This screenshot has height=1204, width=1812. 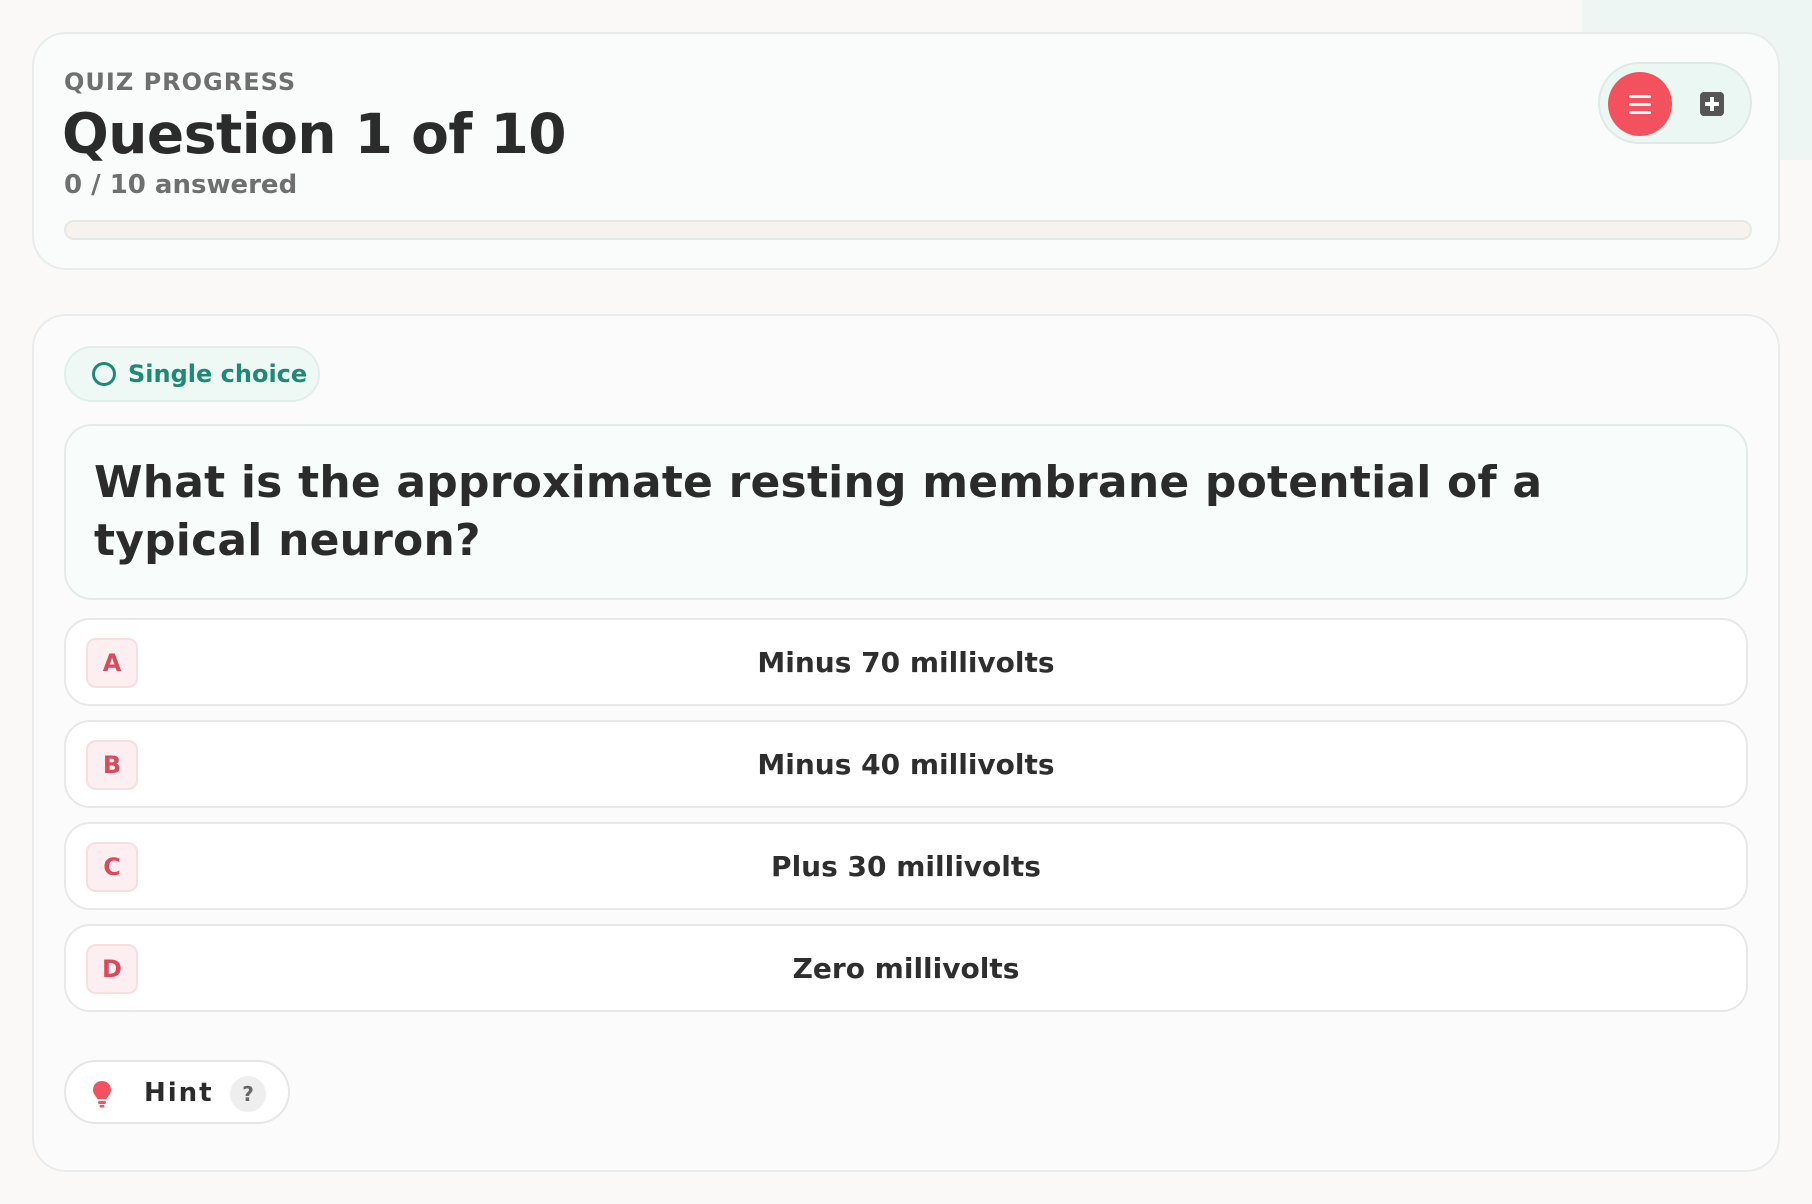 I want to click on question-mark-icon: ?, so click(x=248, y=1094).